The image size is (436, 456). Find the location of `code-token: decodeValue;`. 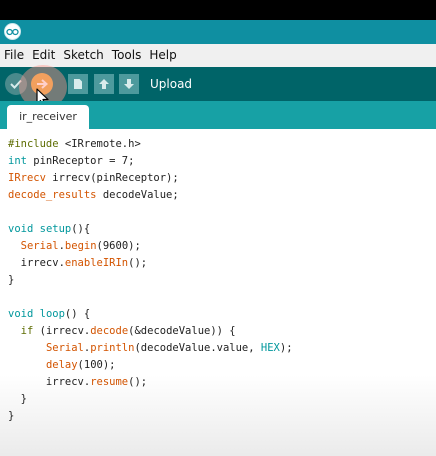

code-token: decodeValue; is located at coordinates (137, 195).